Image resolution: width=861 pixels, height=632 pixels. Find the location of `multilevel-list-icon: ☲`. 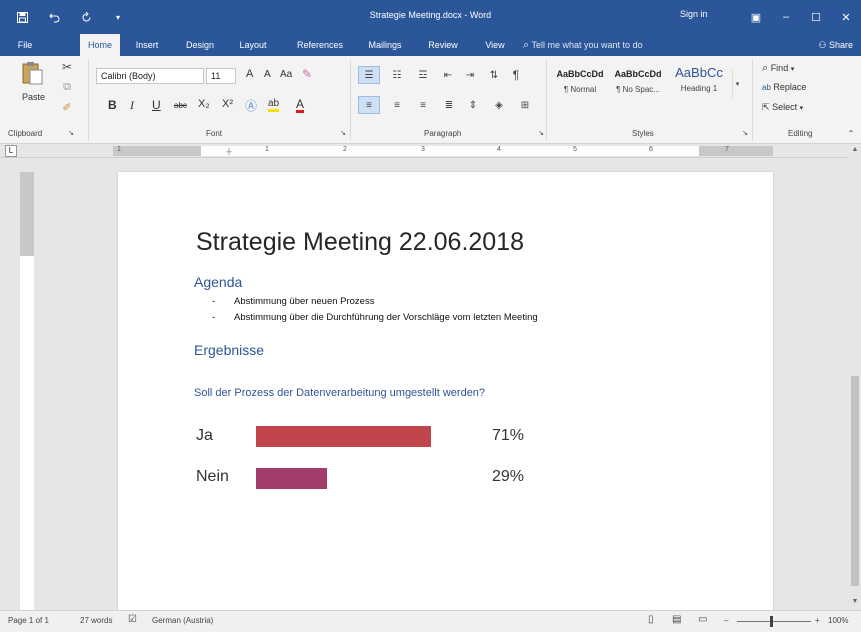

multilevel-list-icon: ☲ is located at coordinates (423, 75).